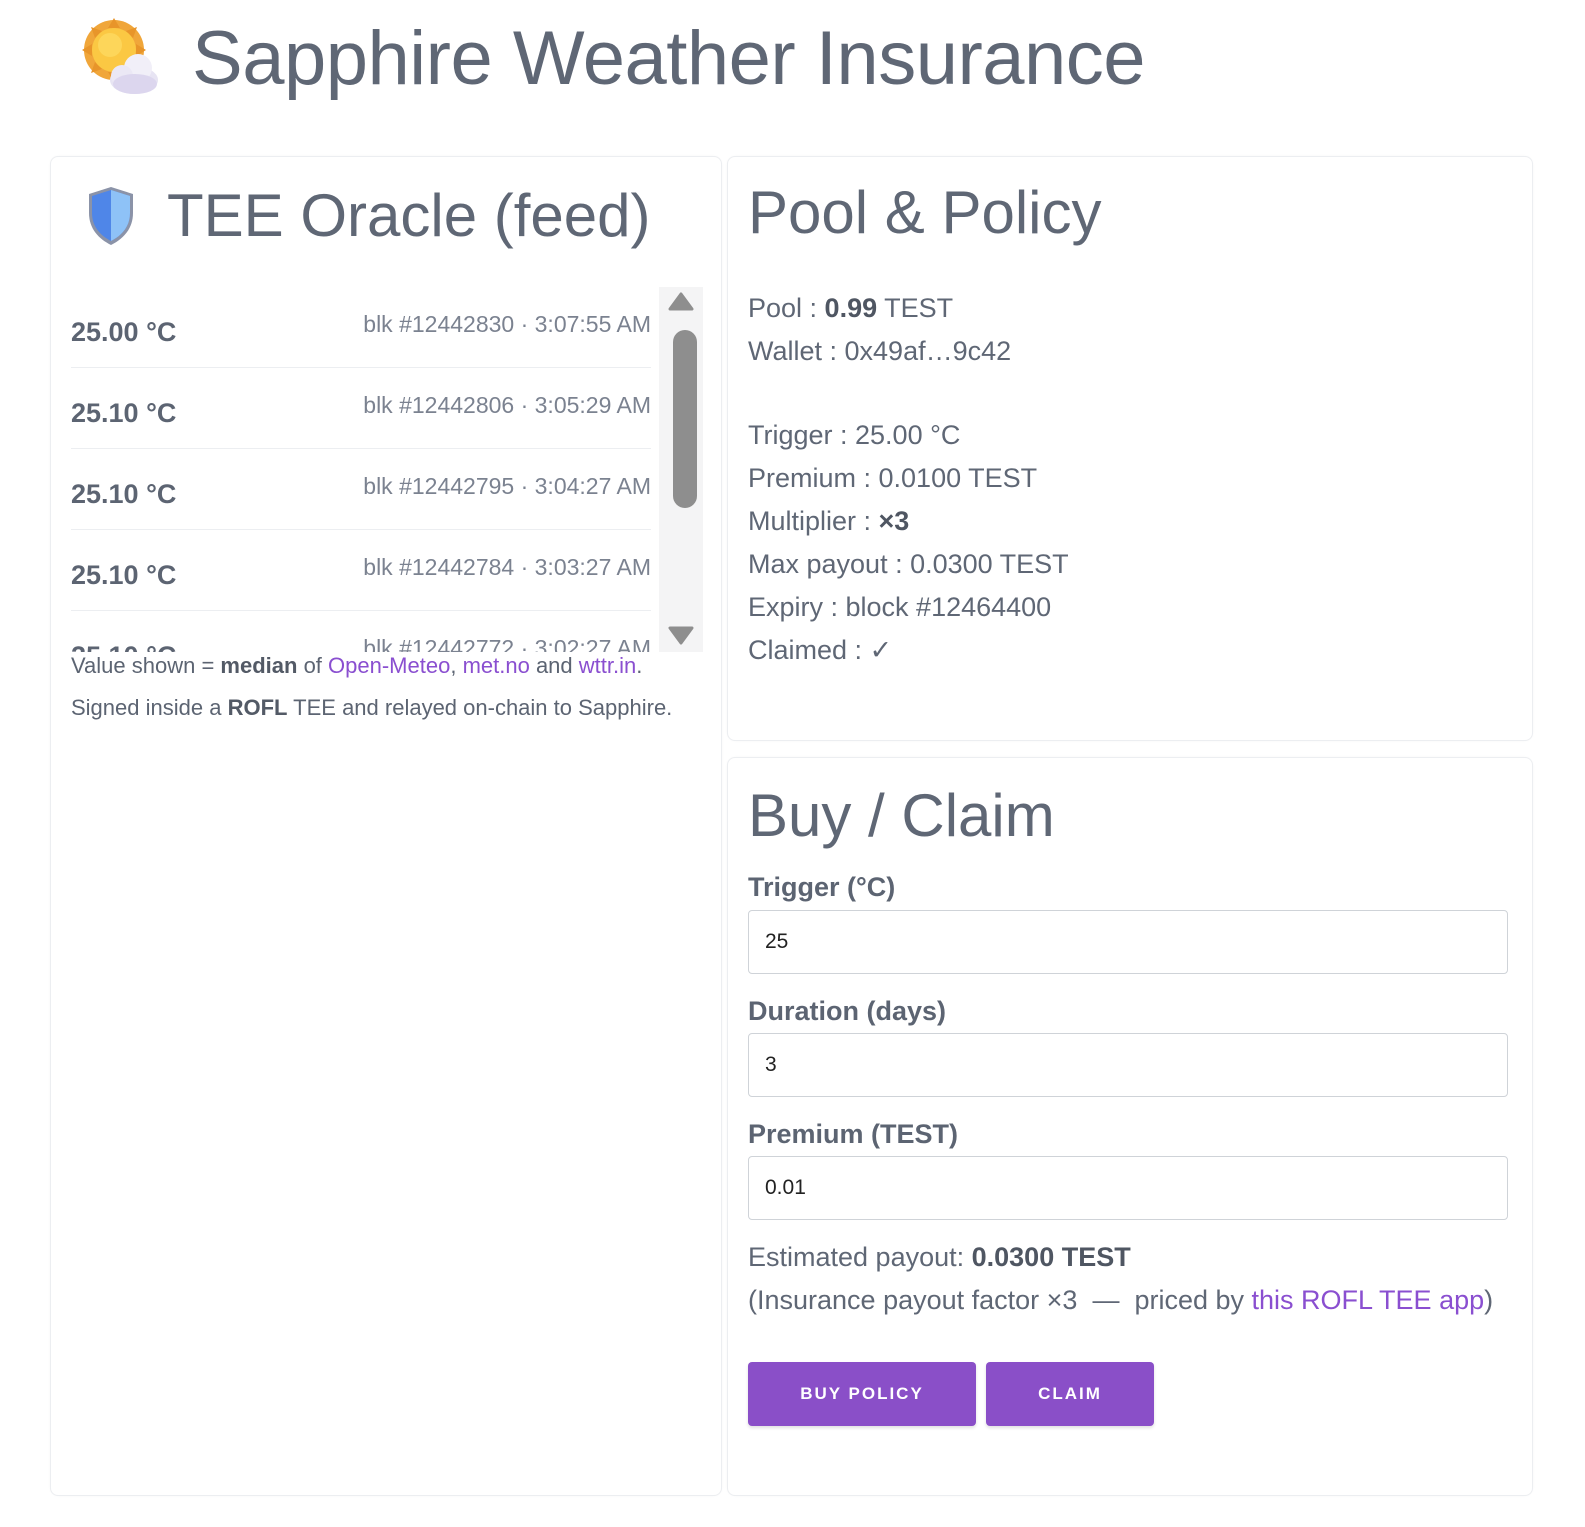 The width and height of the screenshot is (1585, 1527). I want to click on open-meteo-link: Open-Meteo, so click(389, 665).